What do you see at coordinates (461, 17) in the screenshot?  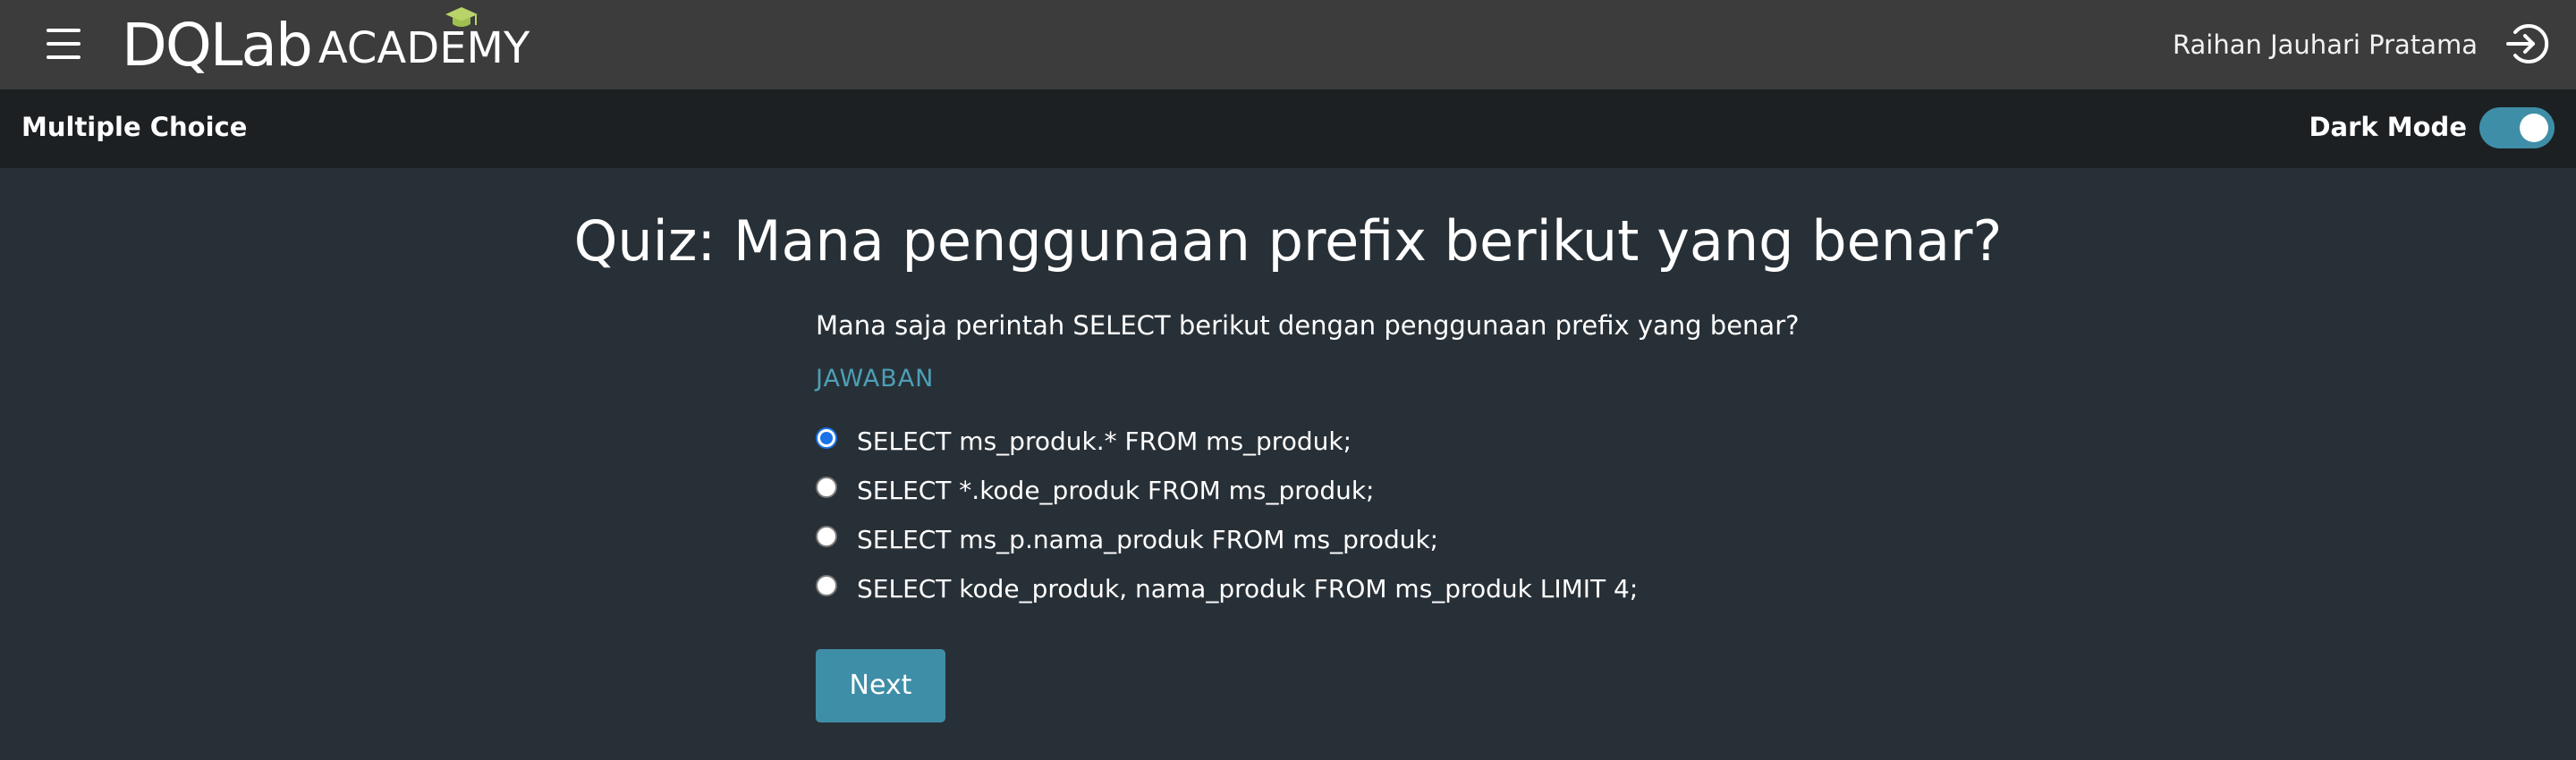 I see `graduation-cap-icon` at bounding box center [461, 17].